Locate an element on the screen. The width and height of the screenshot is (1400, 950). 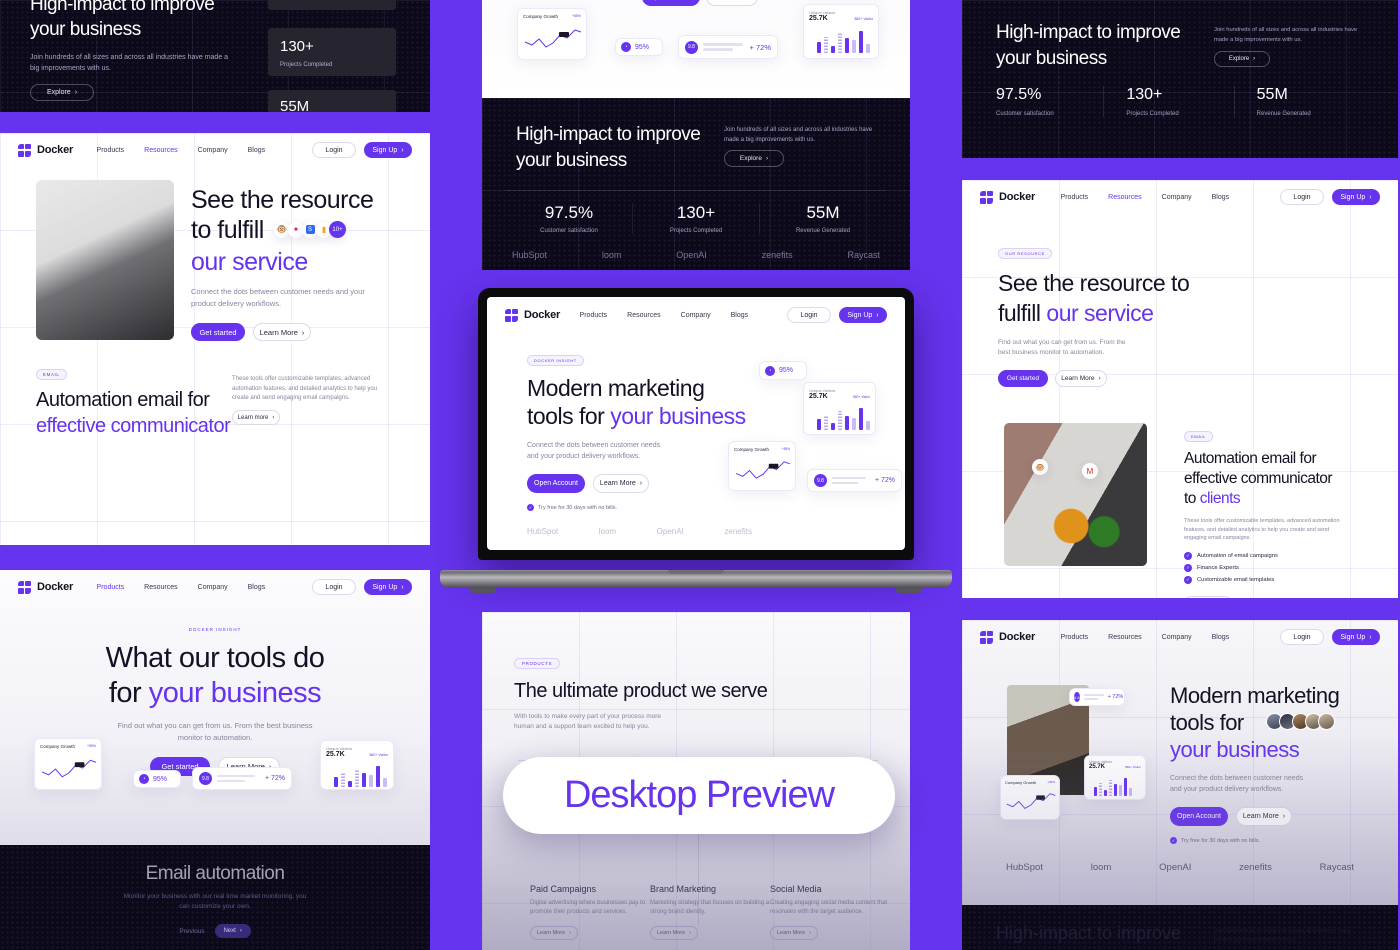
unique-visitors-bar-chart is located at coordinates (841, 39).